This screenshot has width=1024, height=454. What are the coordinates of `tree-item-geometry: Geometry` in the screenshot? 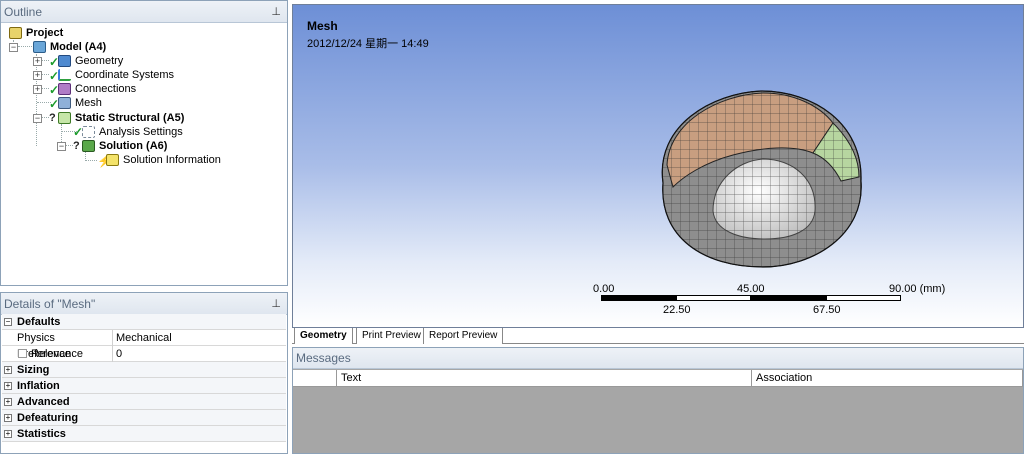 It's located at (90, 61).